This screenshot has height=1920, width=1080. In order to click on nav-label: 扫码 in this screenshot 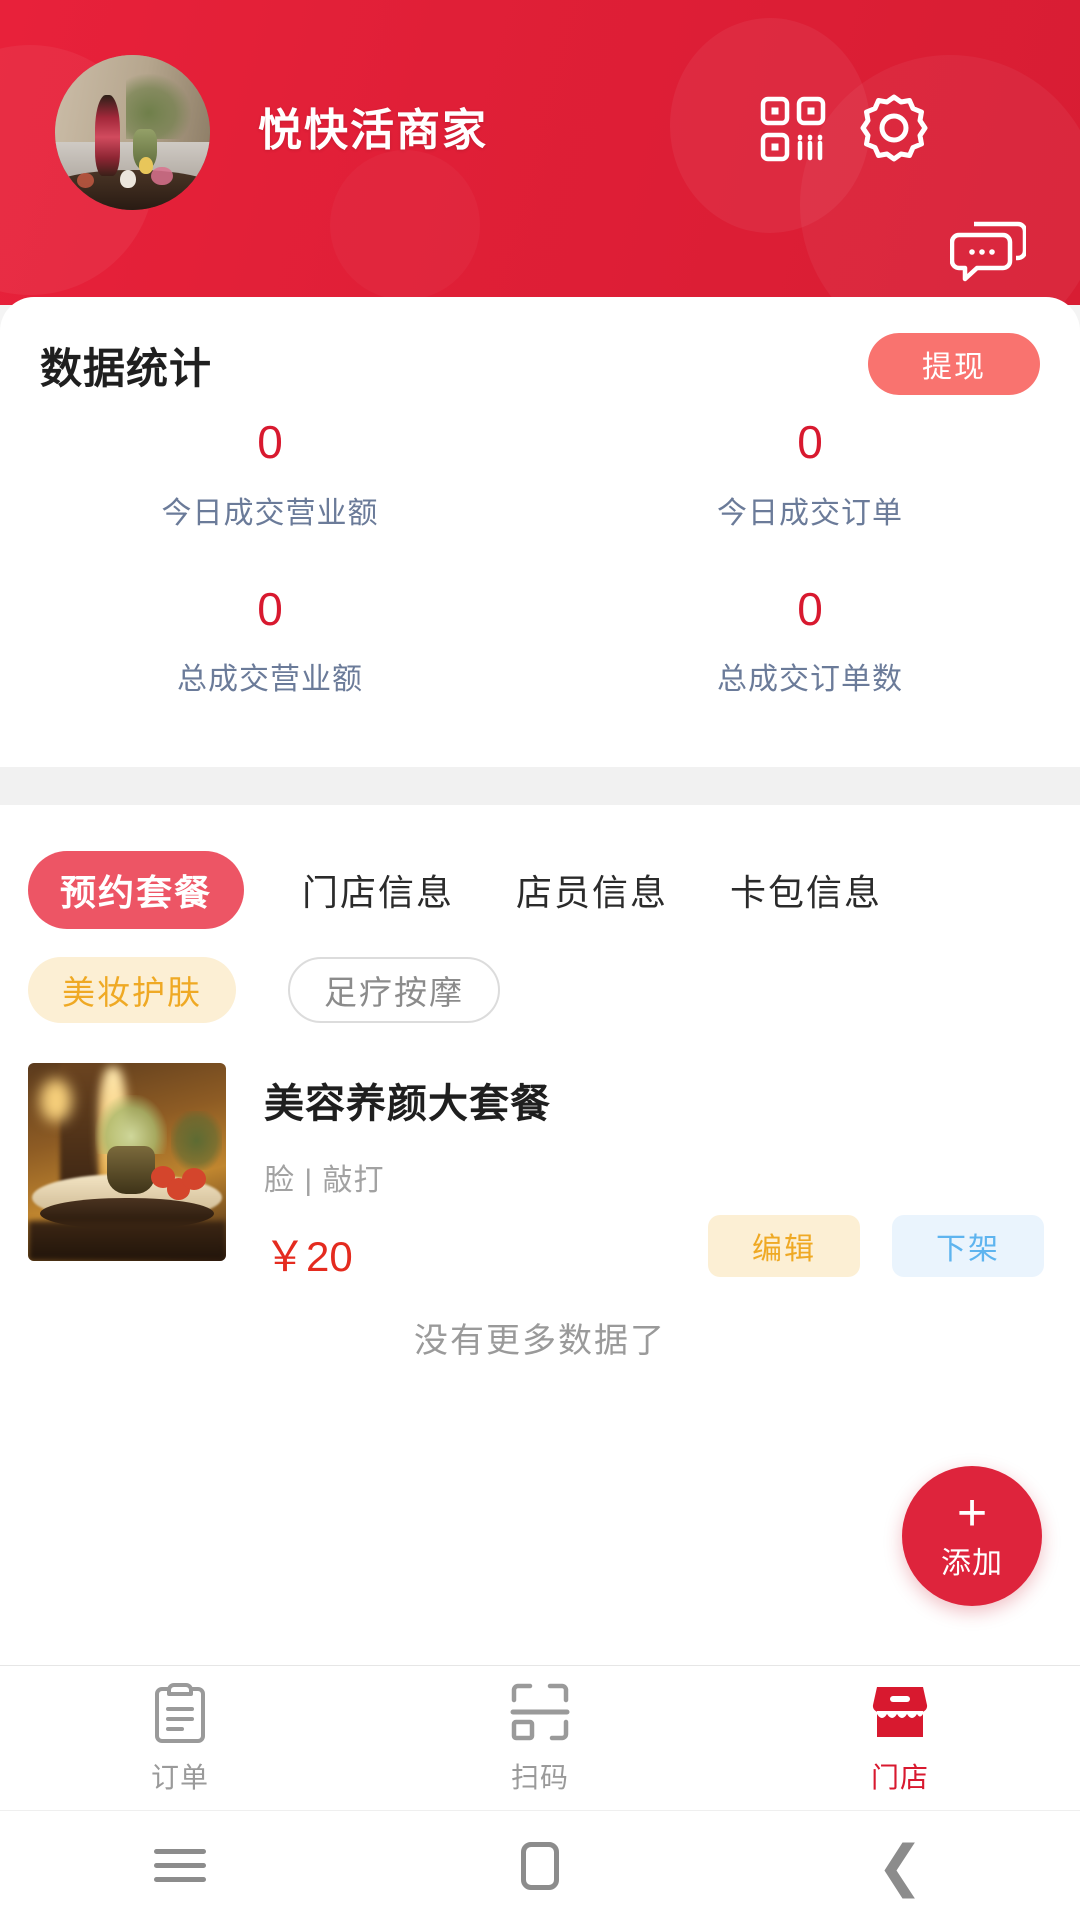, I will do `click(539, 1777)`.